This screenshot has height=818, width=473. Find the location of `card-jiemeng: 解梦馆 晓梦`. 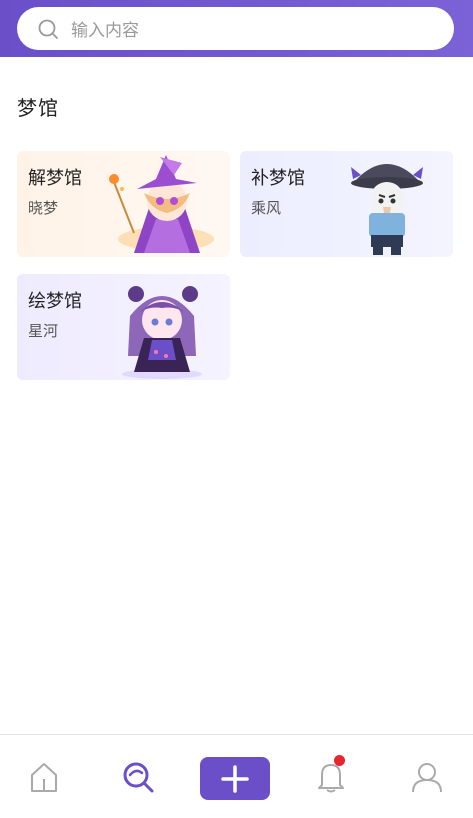

card-jiemeng: 解梦馆 晓梦 is located at coordinates (123, 204).